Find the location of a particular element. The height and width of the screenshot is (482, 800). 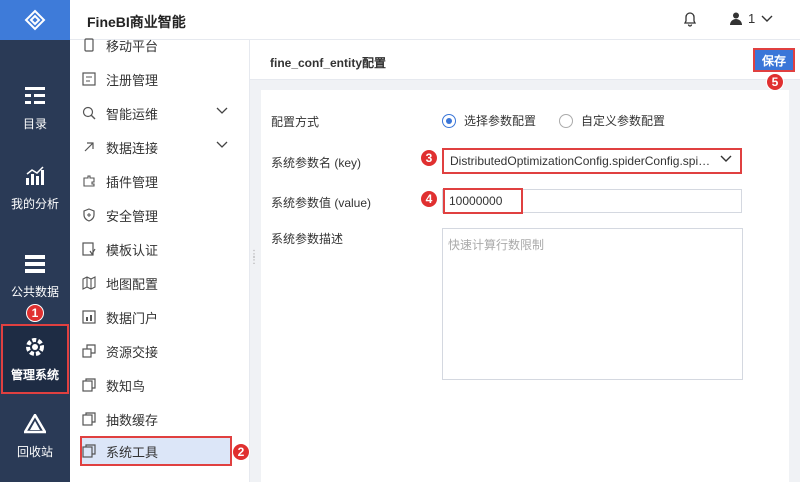

radio-custom-param: 自定义参数配置 is located at coordinates (612, 120).